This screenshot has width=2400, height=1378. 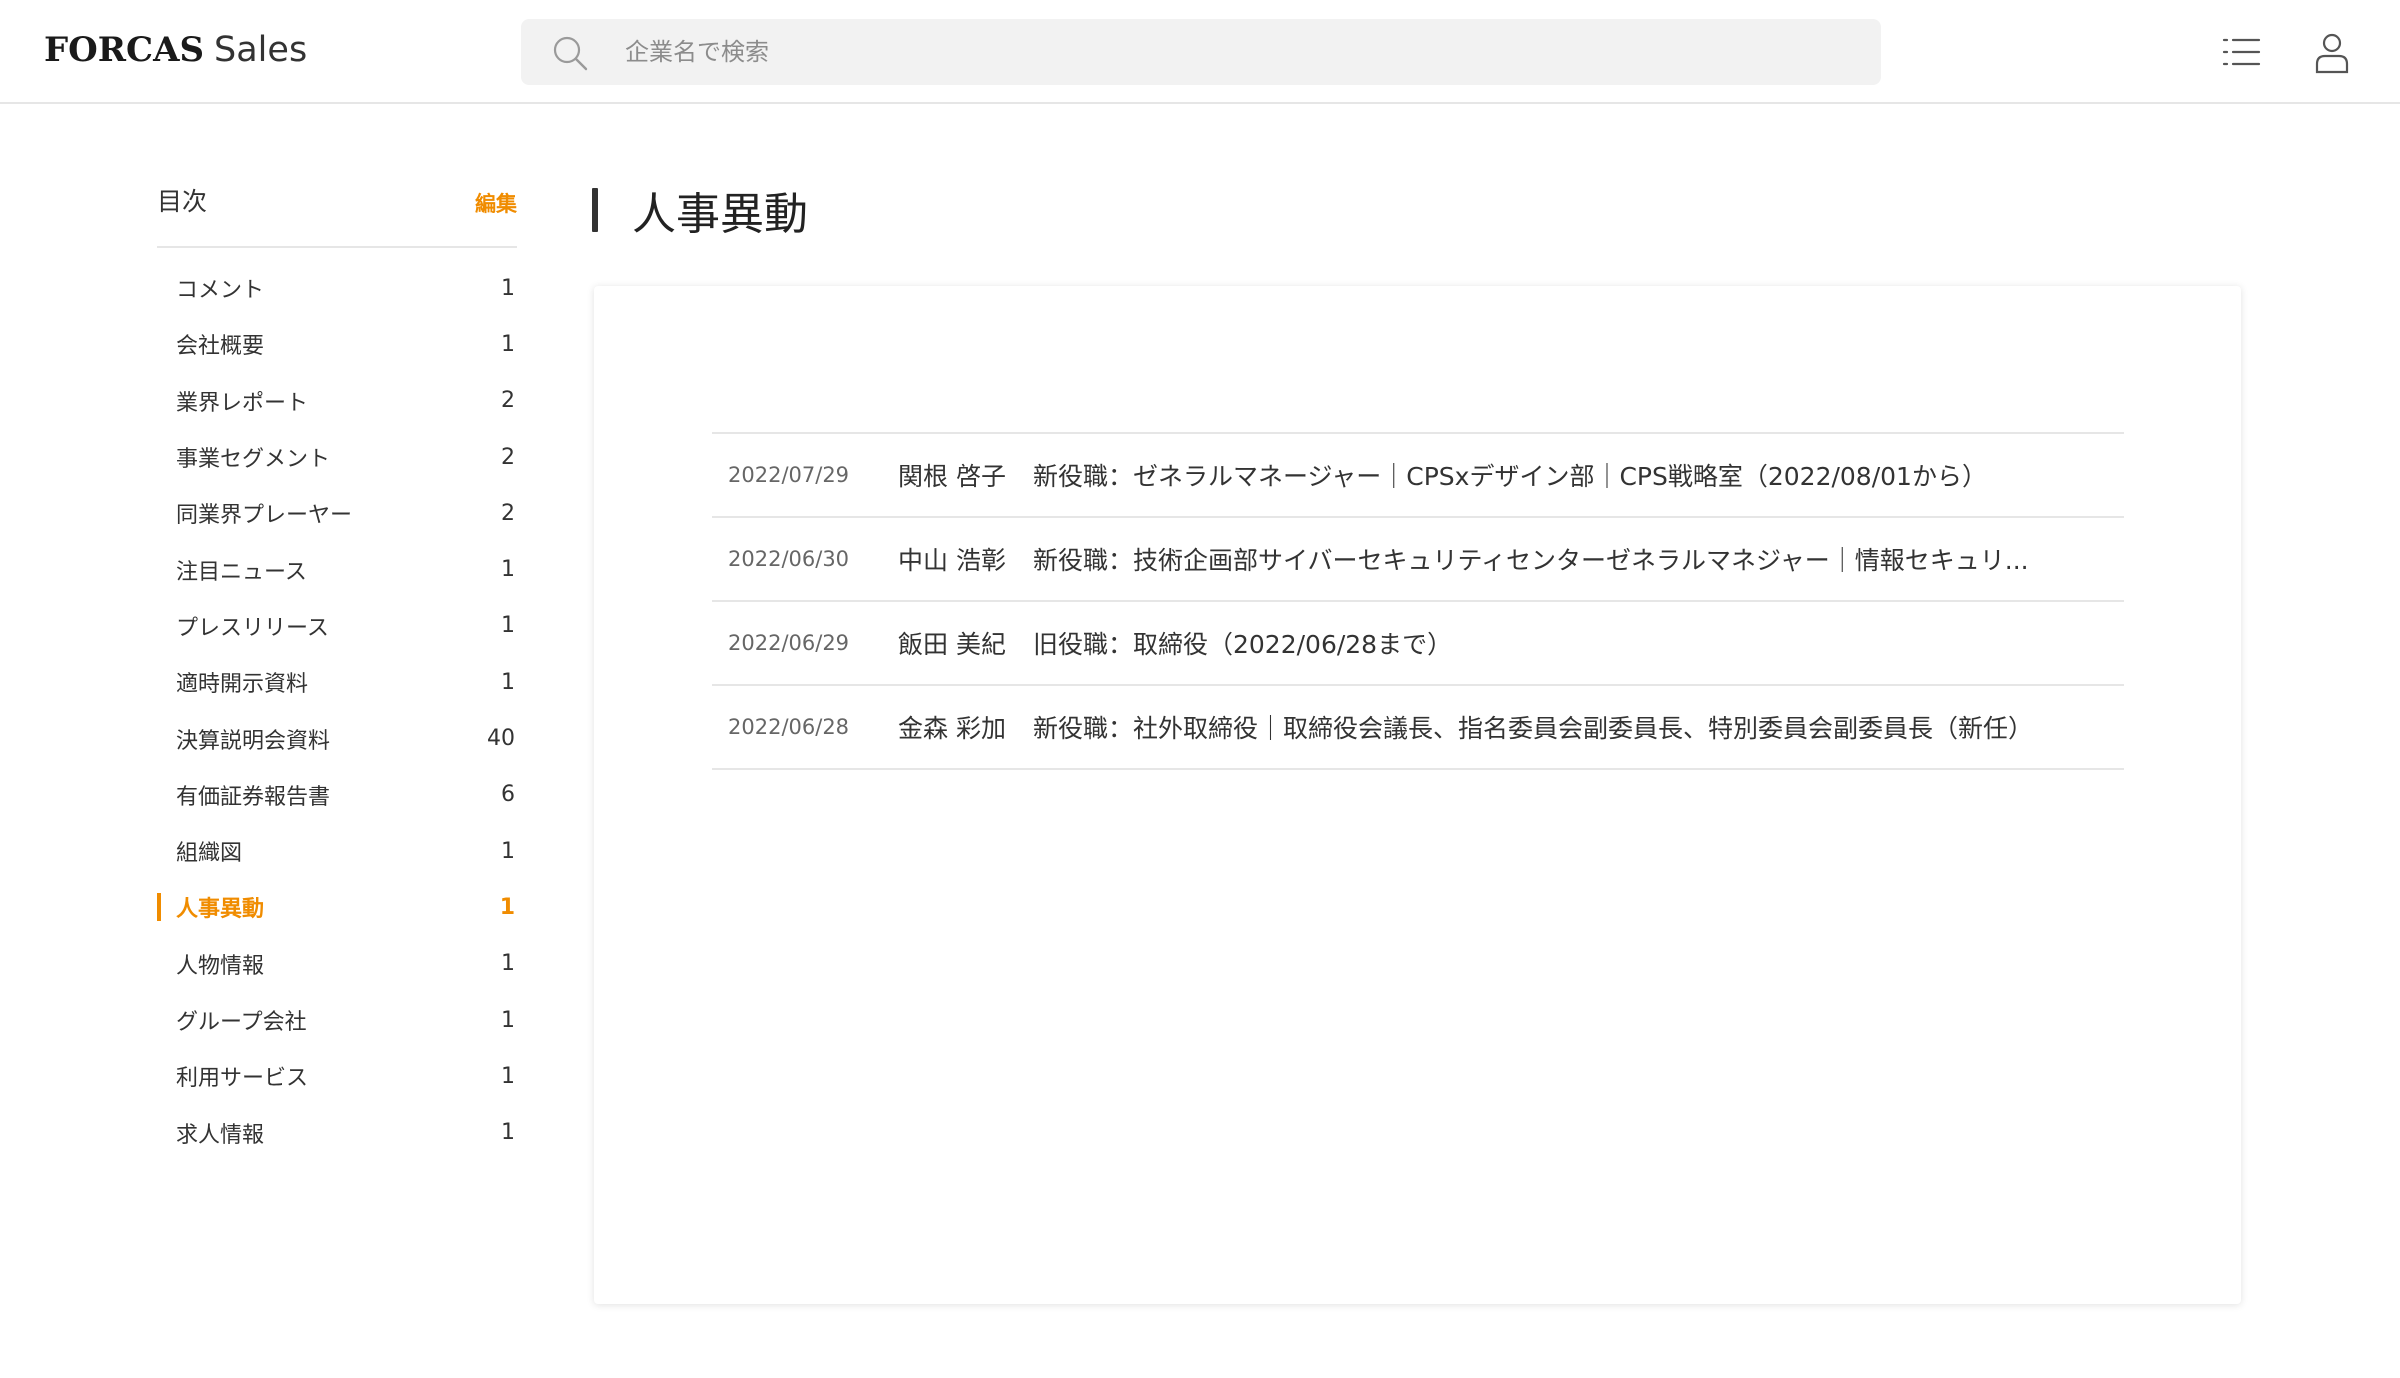 I want to click on user-menu-button, so click(x=2332, y=53).